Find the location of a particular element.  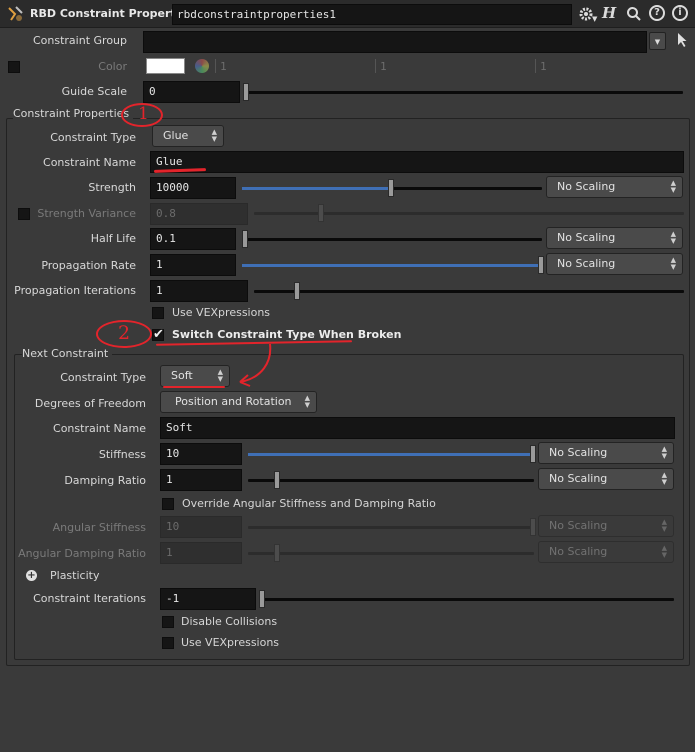

nc-constraint-name-field: Soft is located at coordinates (417, 428).